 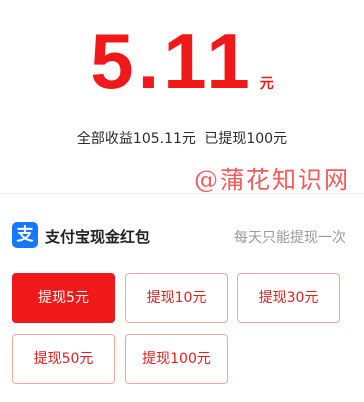 What do you see at coordinates (98, 237) in the screenshot?
I see `section-title: 支付宝现金红包` at bounding box center [98, 237].